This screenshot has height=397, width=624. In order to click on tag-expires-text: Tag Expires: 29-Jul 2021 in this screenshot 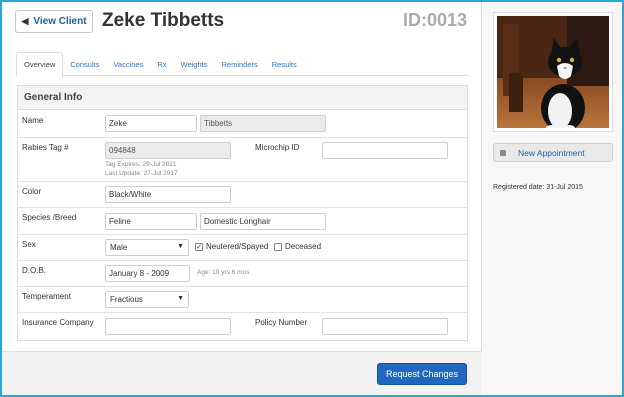, I will do `click(141, 164)`.